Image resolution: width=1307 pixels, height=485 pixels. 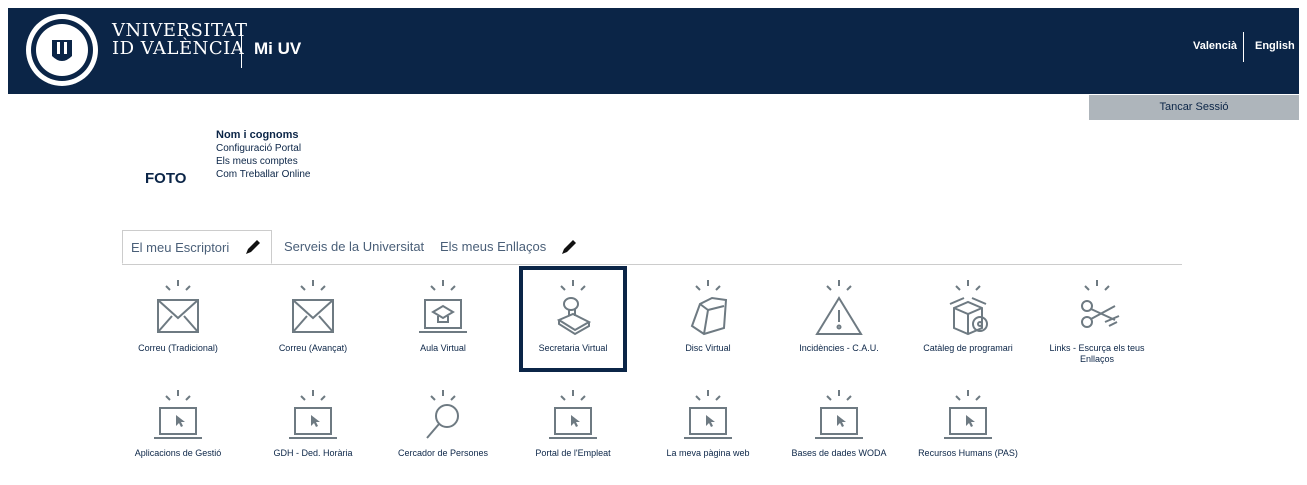 What do you see at coordinates (166, 178) in the screenshot?
I see `user-photo-placeholder: FOTO` at bounding box center [166, 178].